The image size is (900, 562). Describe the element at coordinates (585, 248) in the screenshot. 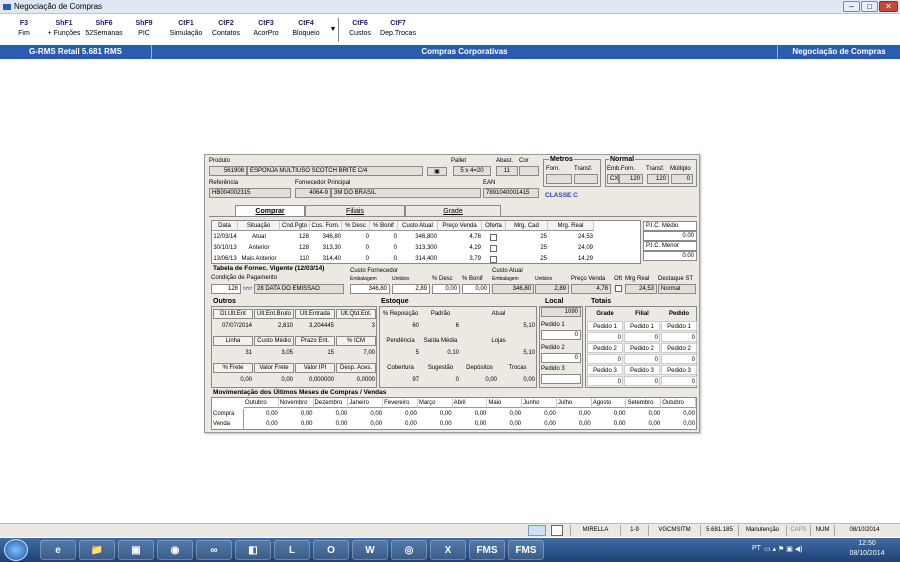

I see `history-cell: 24,09` at that location.